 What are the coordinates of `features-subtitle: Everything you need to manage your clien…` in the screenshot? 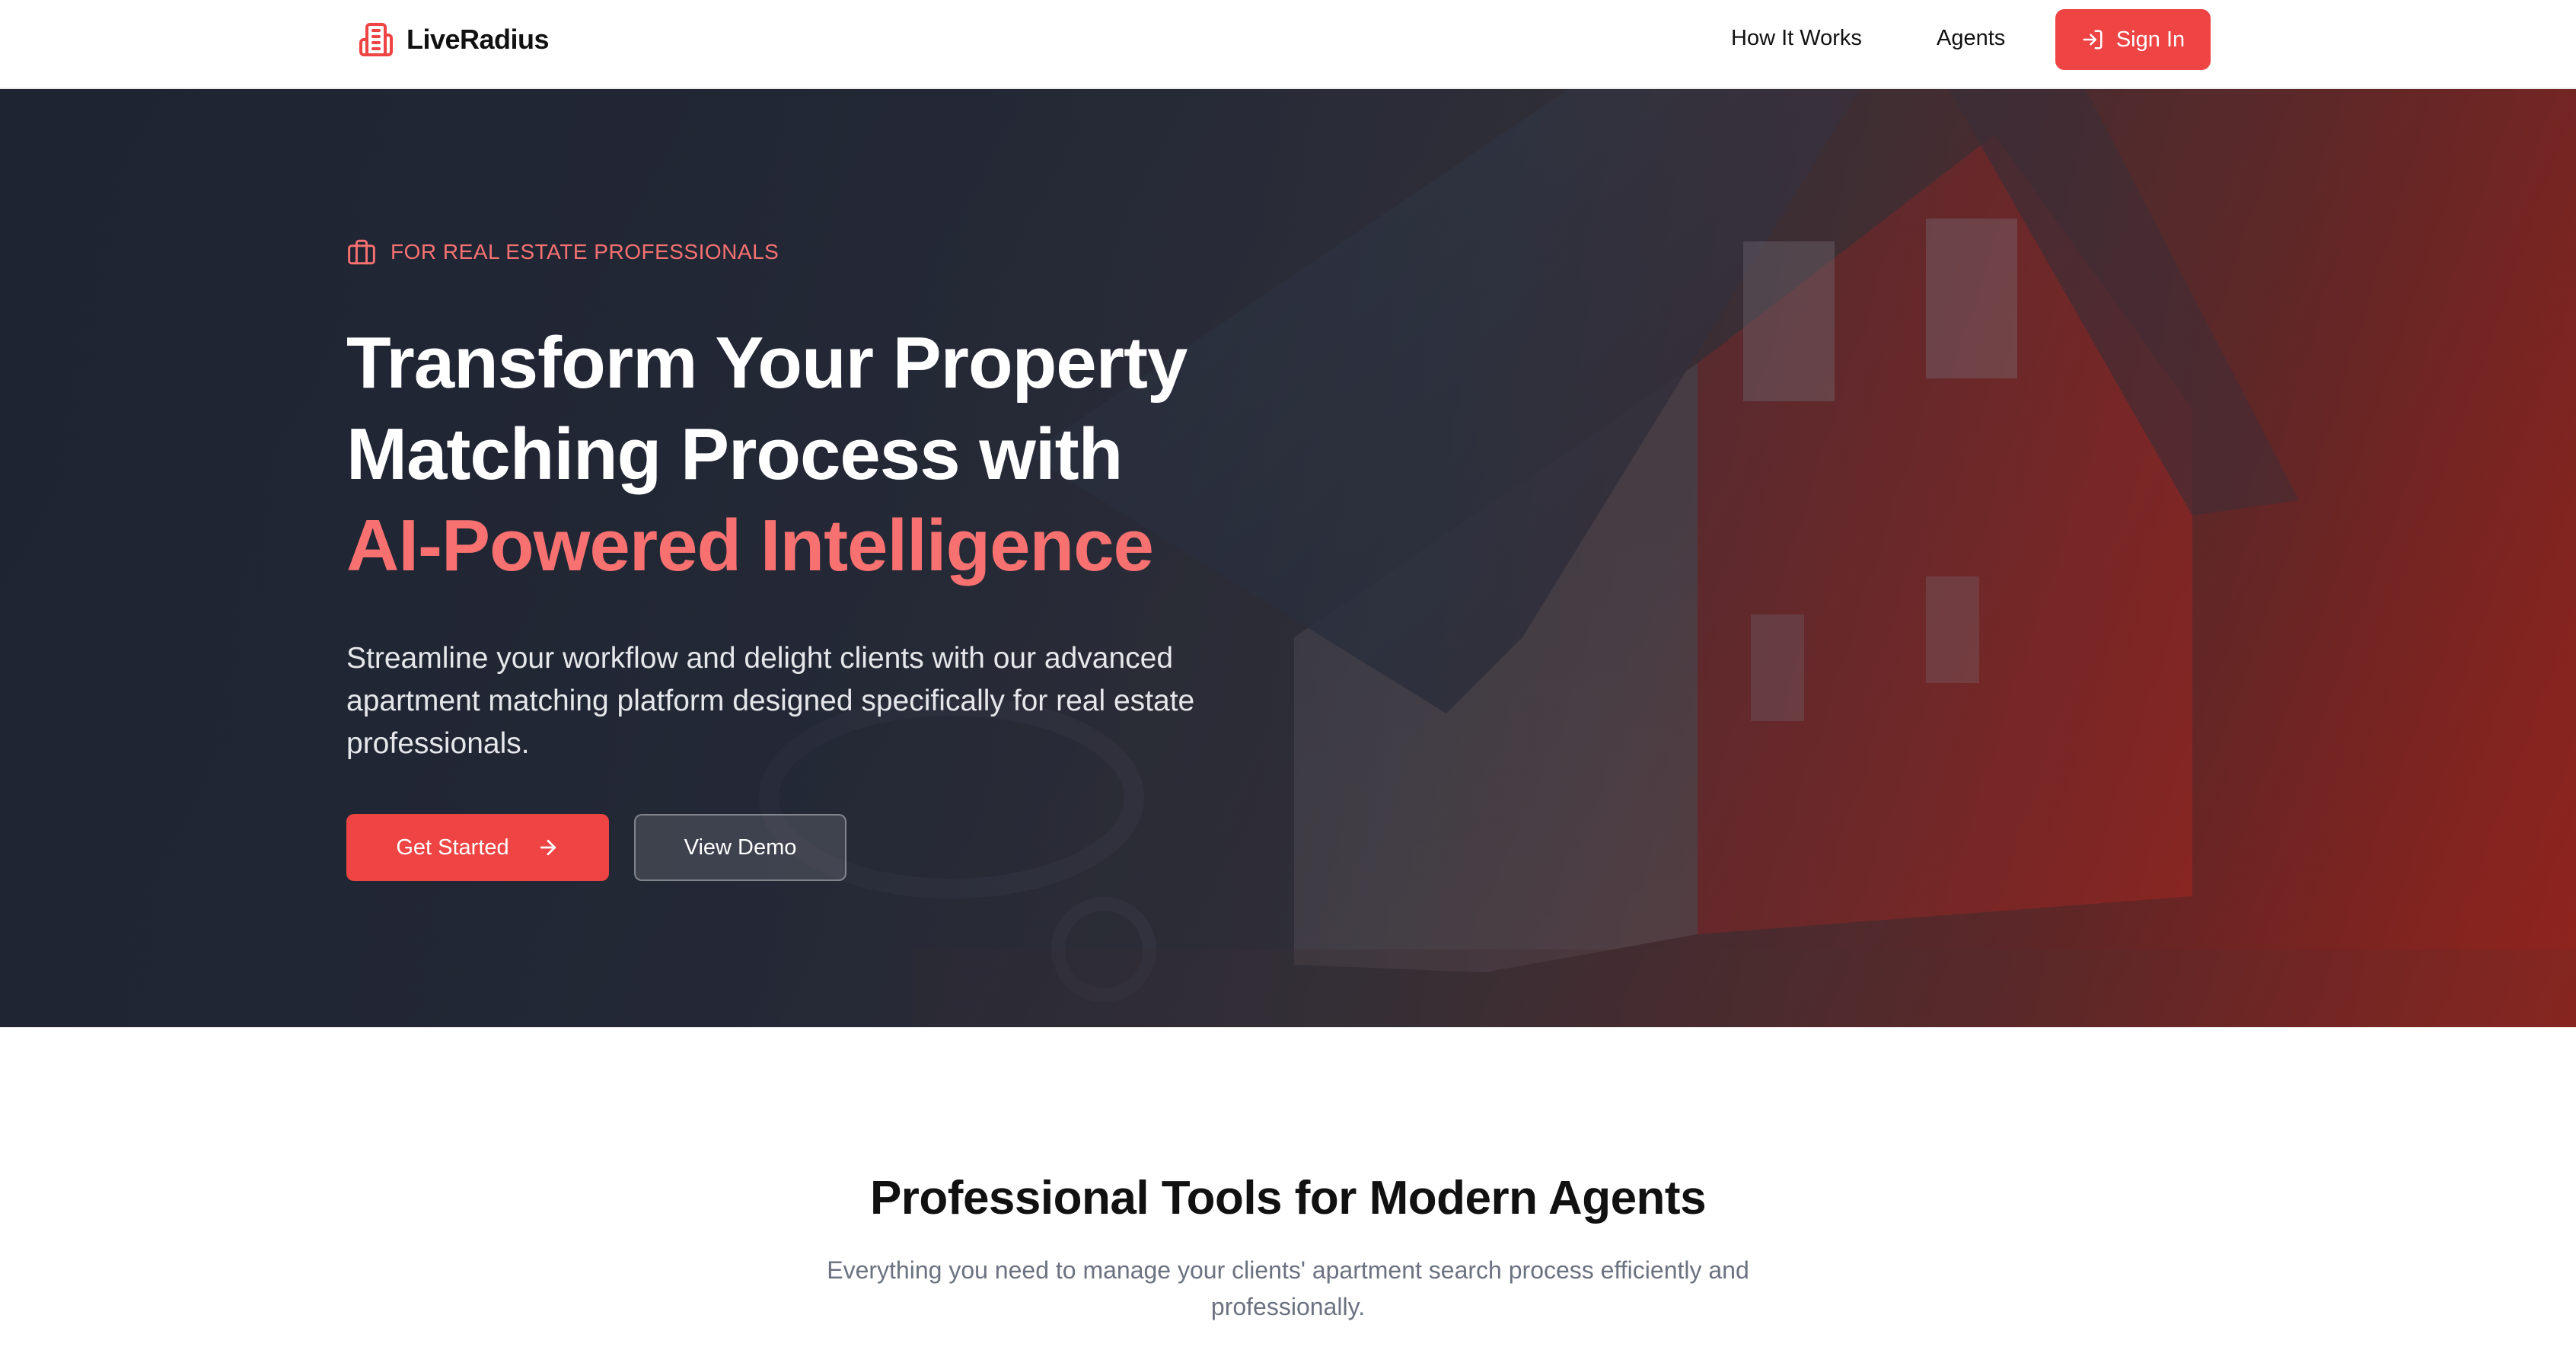 It's located at (1288, 1288).